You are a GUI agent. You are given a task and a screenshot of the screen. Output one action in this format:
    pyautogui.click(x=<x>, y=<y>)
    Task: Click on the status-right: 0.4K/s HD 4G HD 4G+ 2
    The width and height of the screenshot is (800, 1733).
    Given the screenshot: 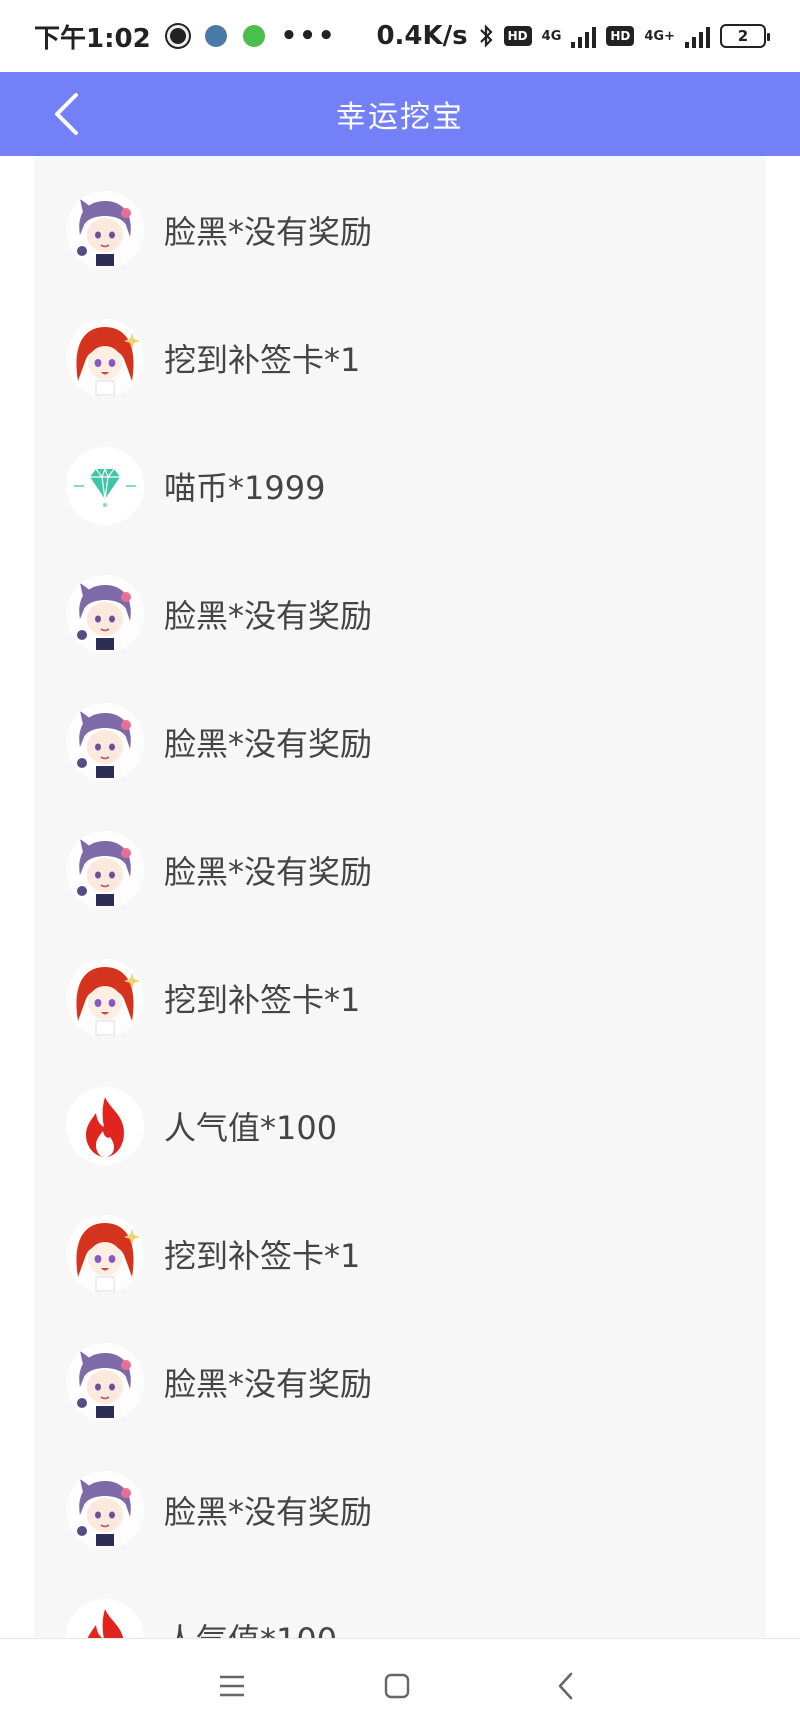 What is the action you would take?
    pyautogui.click(x=573, y=36)
    